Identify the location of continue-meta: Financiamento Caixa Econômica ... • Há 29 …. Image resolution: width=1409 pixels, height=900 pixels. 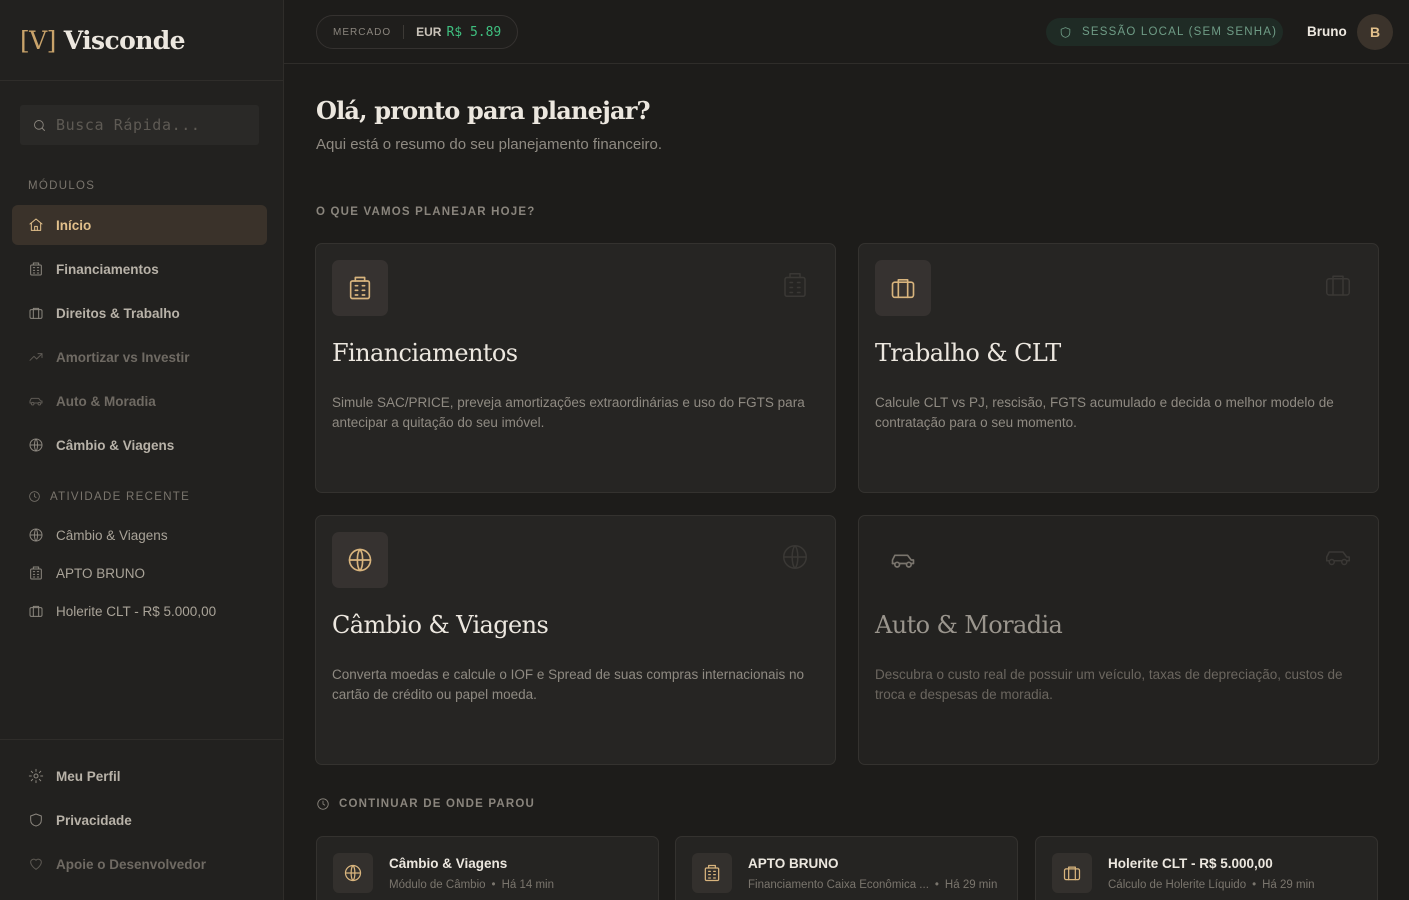
(872, 885).